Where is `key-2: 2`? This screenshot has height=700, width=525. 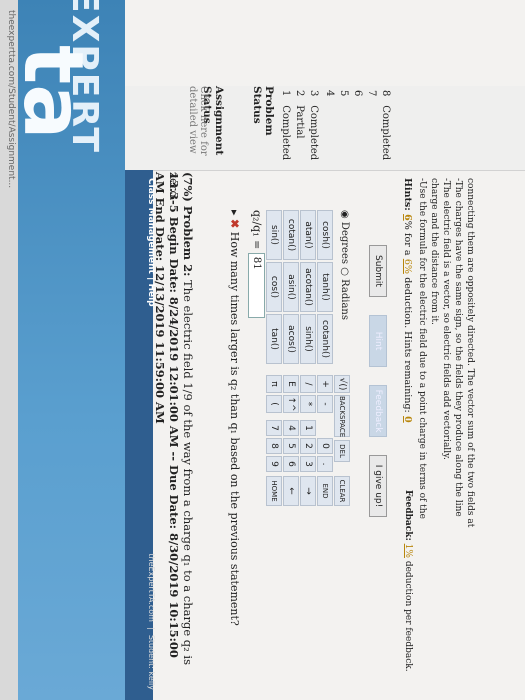 key-2: 2 is located at coordinates (308, 446).